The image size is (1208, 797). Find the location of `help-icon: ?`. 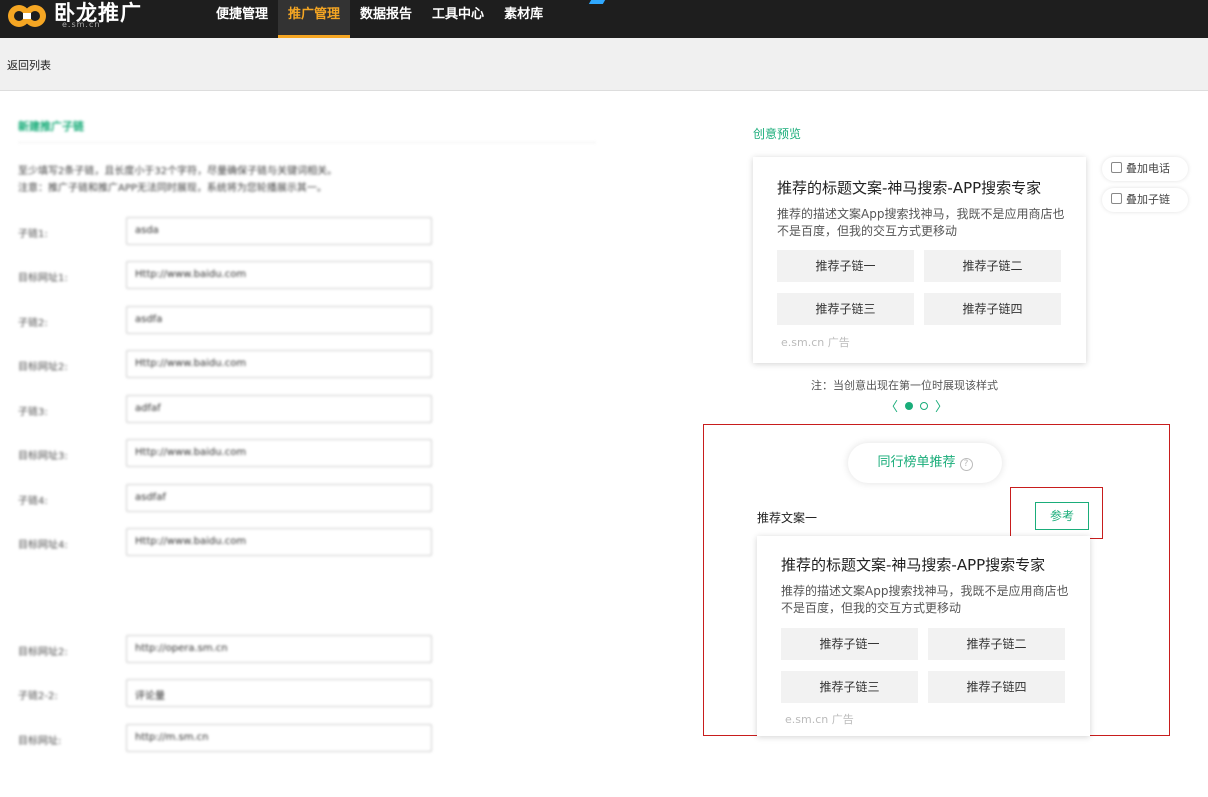

help-icon: ? is located at coordinates (966, 464).